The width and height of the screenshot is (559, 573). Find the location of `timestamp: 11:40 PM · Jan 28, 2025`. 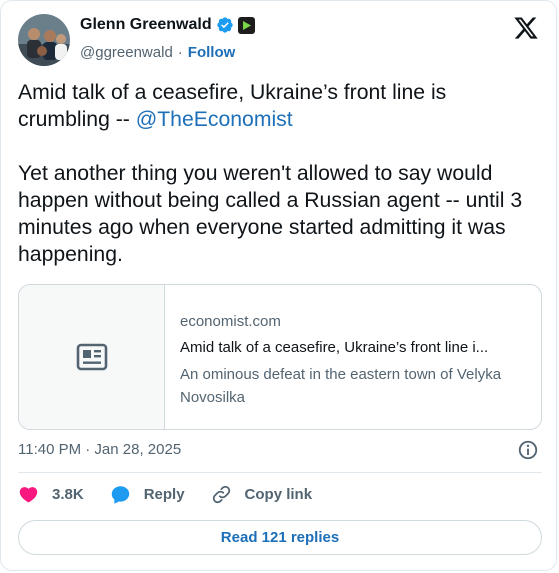

timestamp: 11:40 PM · Jan 28, 2025 is located at coordinates (99, 449).